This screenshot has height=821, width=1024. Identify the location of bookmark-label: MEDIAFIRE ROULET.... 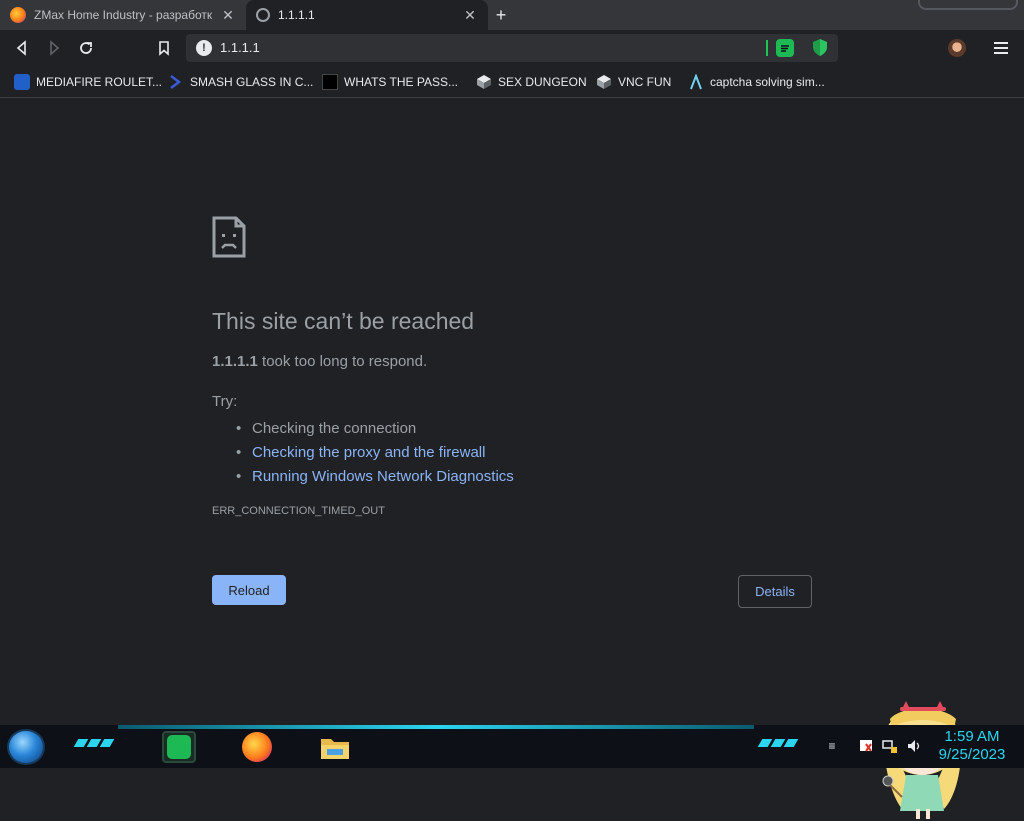
(99, 82).